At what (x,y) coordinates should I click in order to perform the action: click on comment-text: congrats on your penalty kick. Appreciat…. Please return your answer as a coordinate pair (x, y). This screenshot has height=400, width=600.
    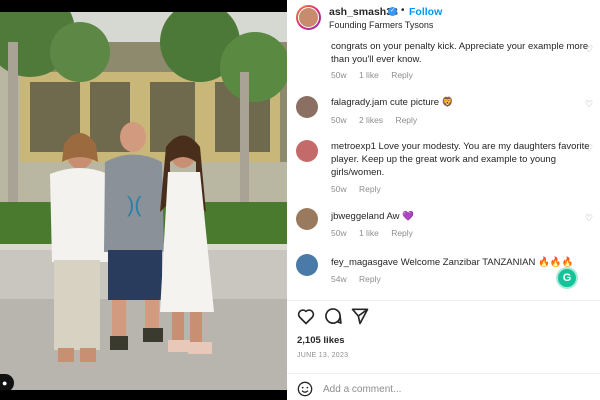
    Looking at the image, I should click on (460, 53).